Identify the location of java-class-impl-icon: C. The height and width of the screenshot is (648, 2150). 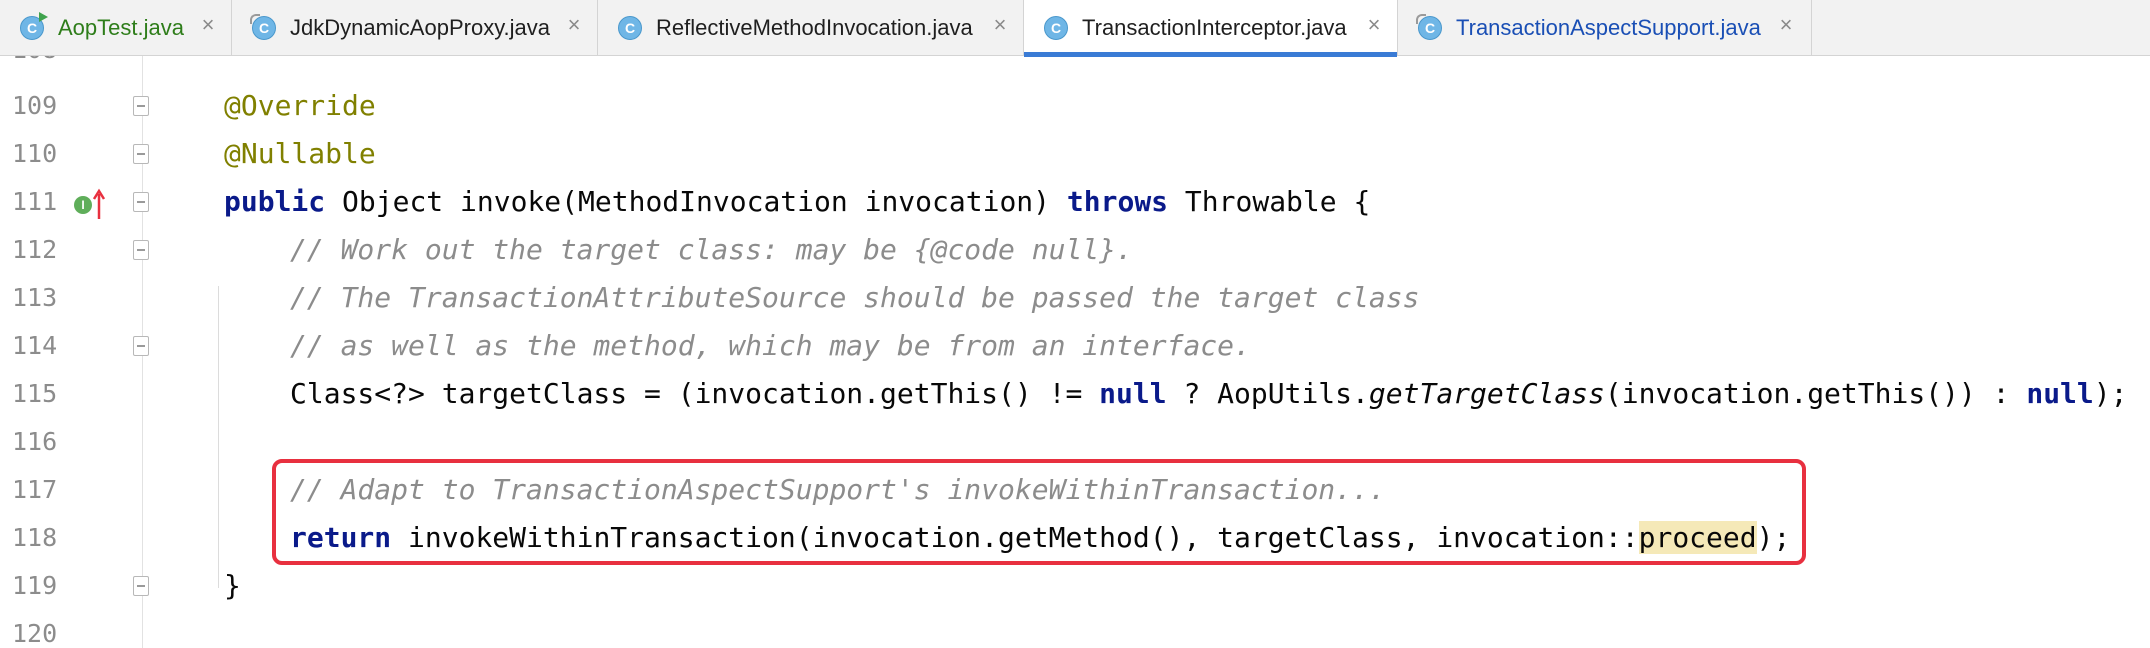
(1429, 27).